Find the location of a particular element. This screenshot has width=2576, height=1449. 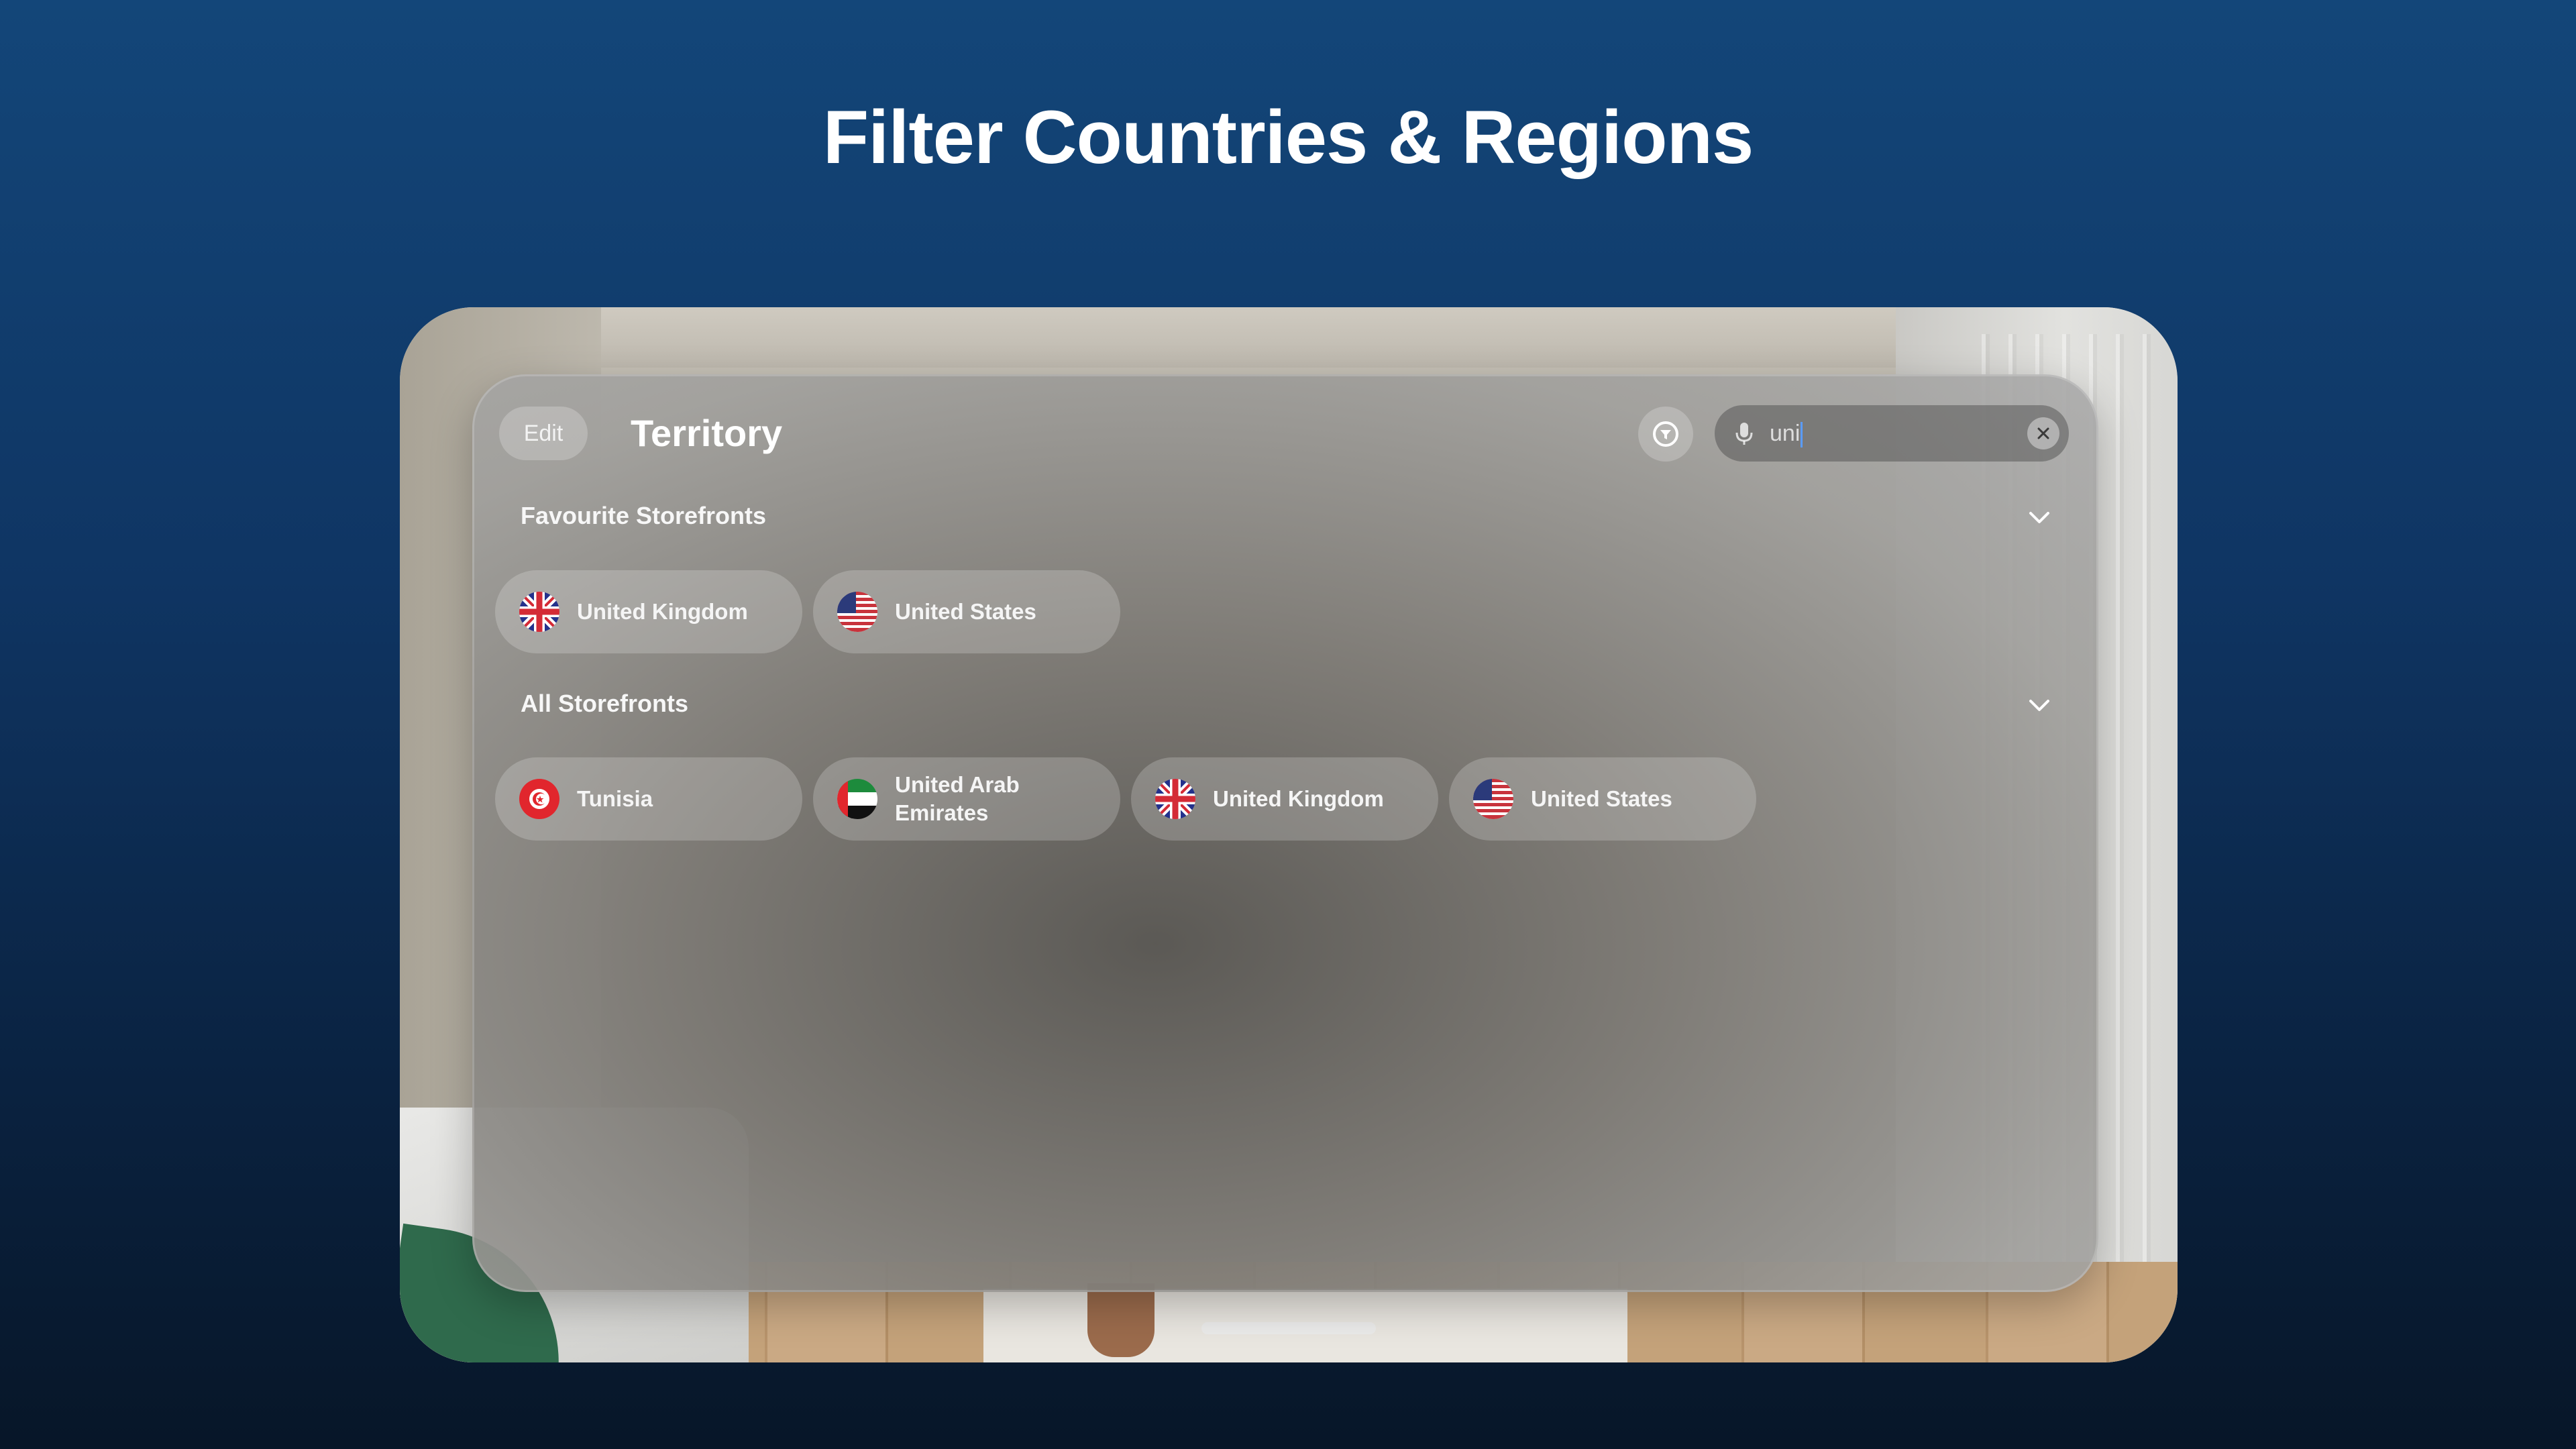

filter-button is located at coordinates (1665, 434).